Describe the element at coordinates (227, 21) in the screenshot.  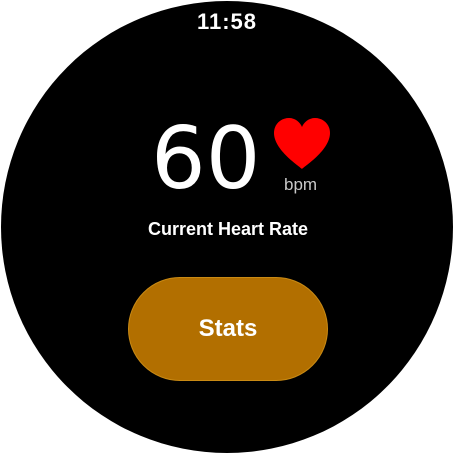
I see `status-time: 11:58` at that location.